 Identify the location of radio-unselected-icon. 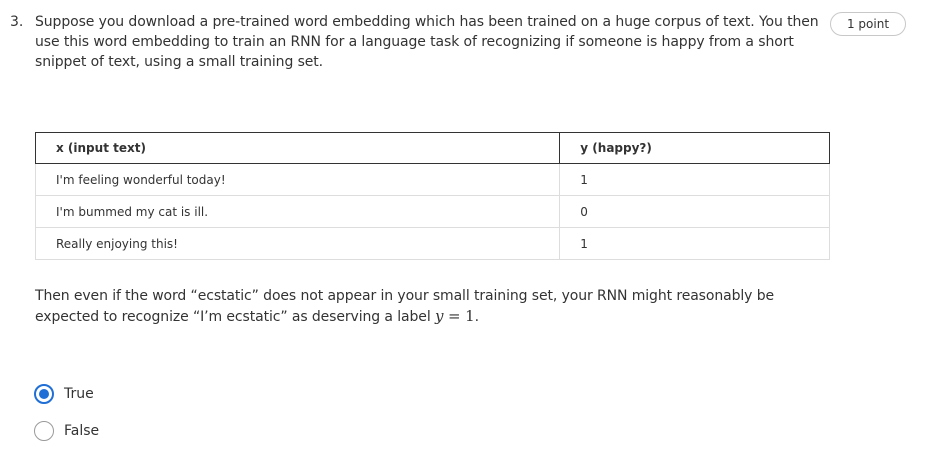
(44, 431).